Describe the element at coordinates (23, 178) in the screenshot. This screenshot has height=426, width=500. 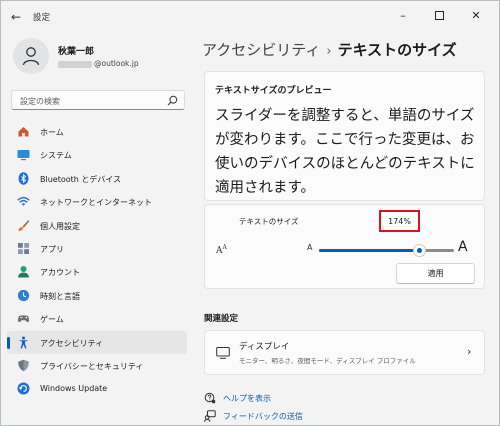
I see `bluetooth-icon` at that location.